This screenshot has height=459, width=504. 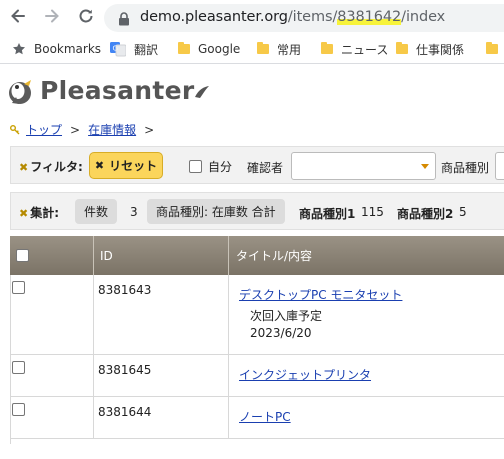 I want to click on filter-bar: ✖ フィルタ: ✖ リセット 自分 確認者 商品種別, so click(x=257, y=165).